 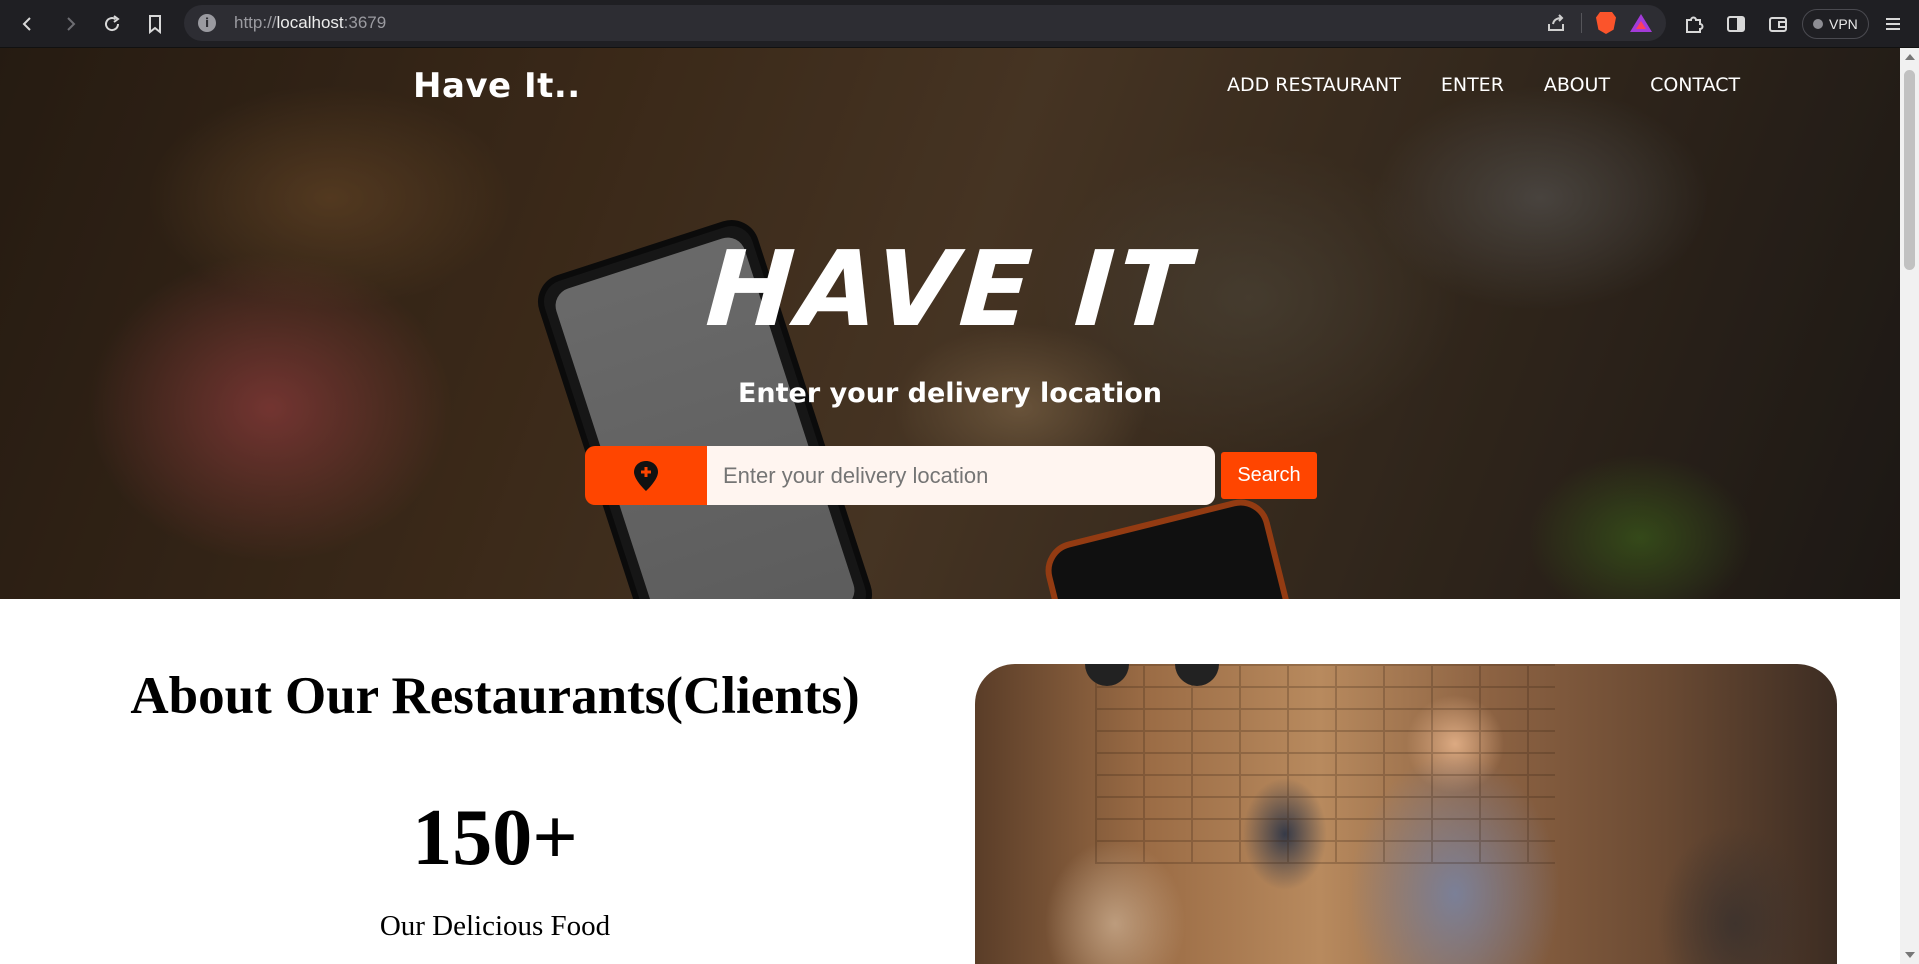 What do you see at coordinates (495, 926) in the screenshot?
I see `stat-label: Our Delicious Food` at bounding box center [495, 926].